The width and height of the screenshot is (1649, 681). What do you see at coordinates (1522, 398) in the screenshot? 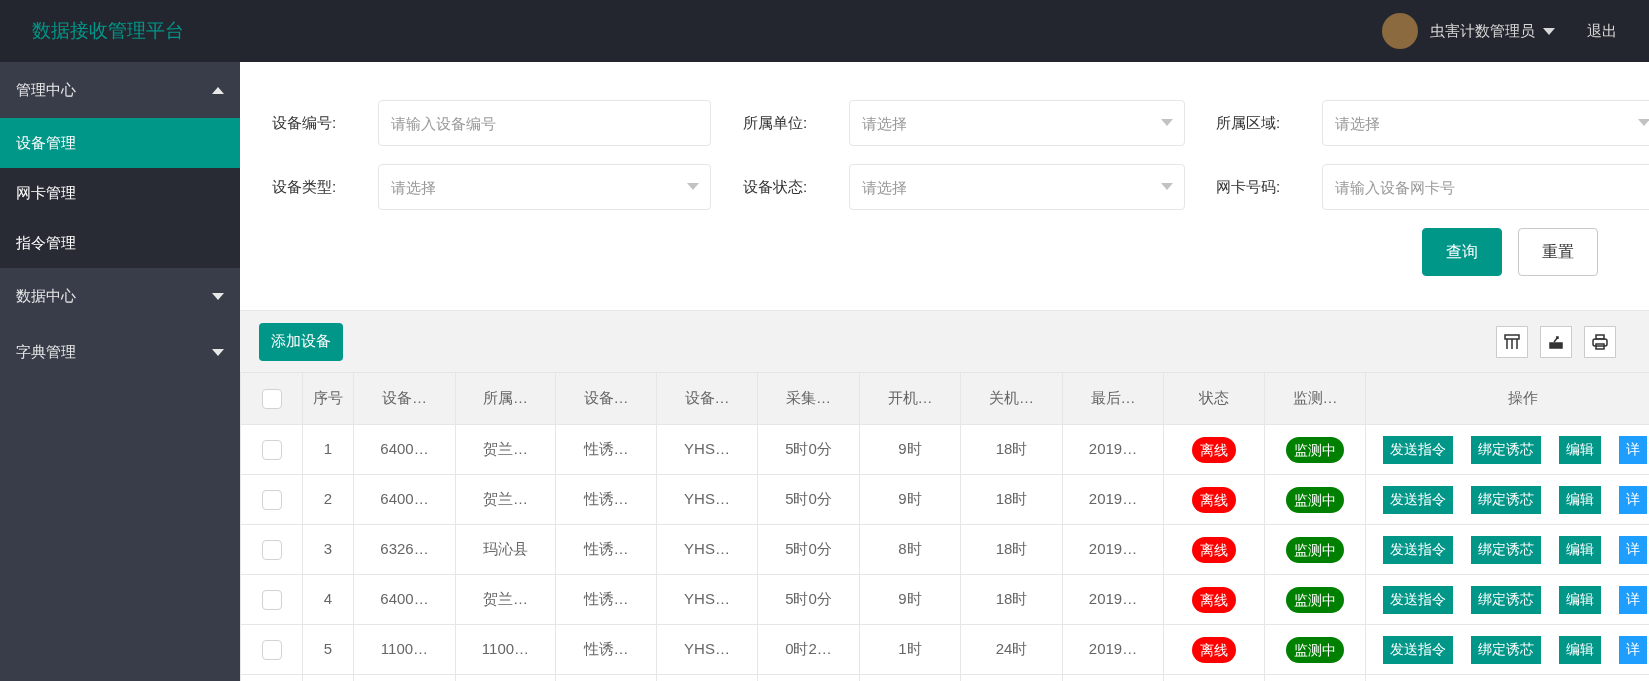
I see `column-header: 操作` at bounding box center [1522, 398].